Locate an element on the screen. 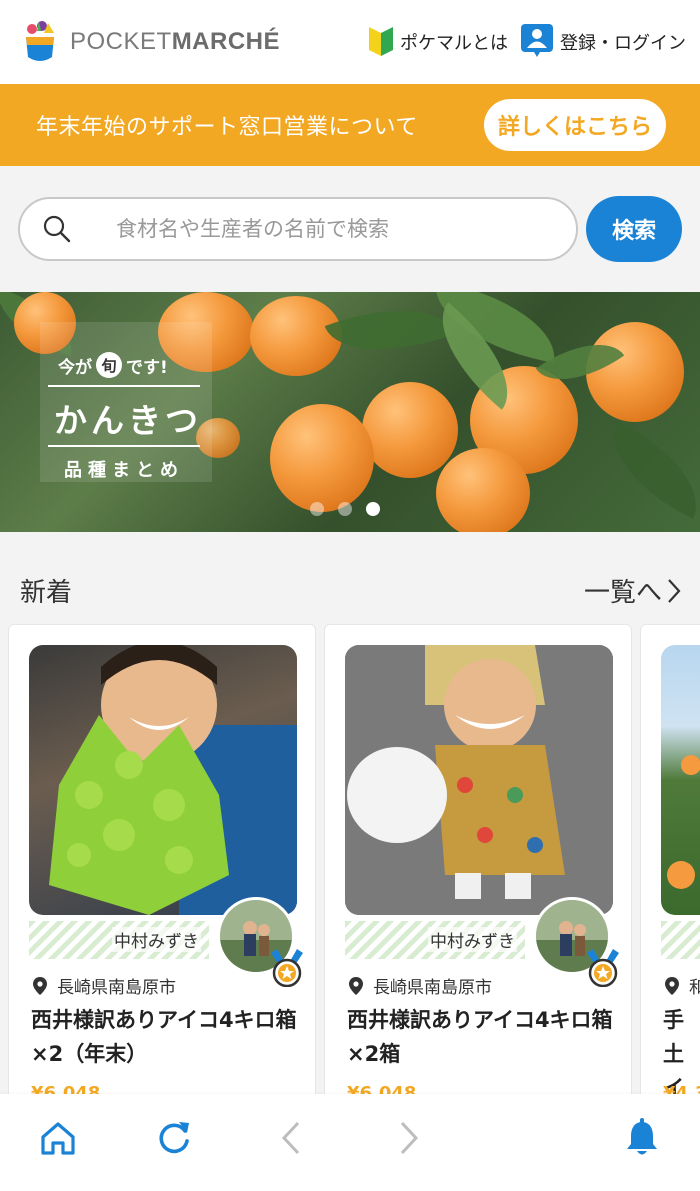  user-icon is located at coordinates (537, 42).